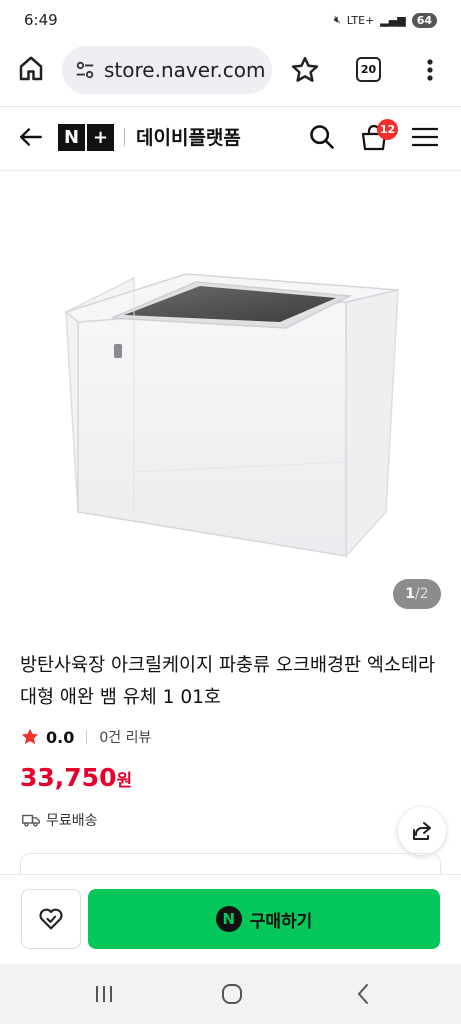 The height and width of the screenshot is (1024, 461). Describe the element at coordinates (30, 736) in the screenshot. I see `star-icon` at that location.